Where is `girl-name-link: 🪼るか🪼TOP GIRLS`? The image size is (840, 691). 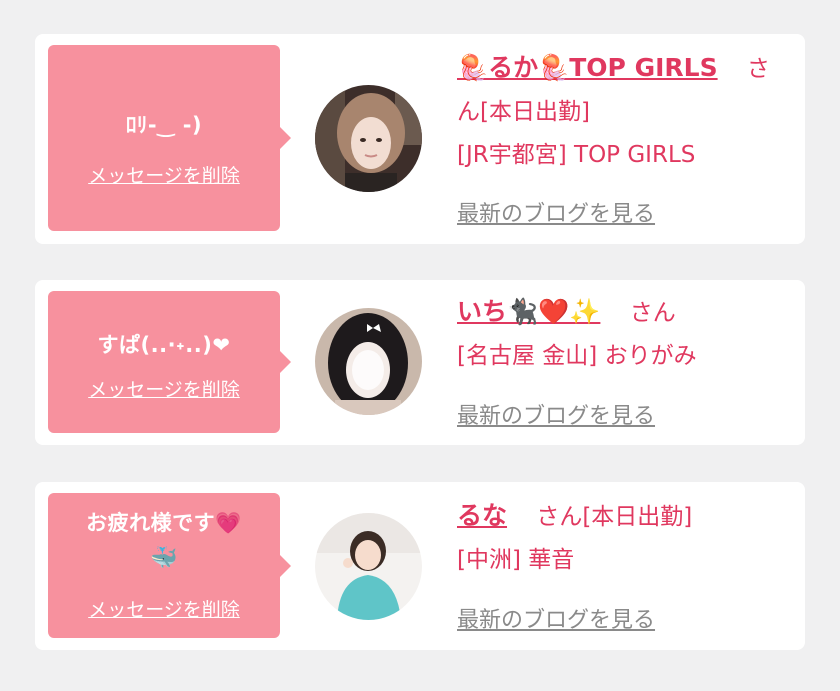 girl-name-link: 🪼るか🪼TOP GIRLS is located at coordinates (587, 67).